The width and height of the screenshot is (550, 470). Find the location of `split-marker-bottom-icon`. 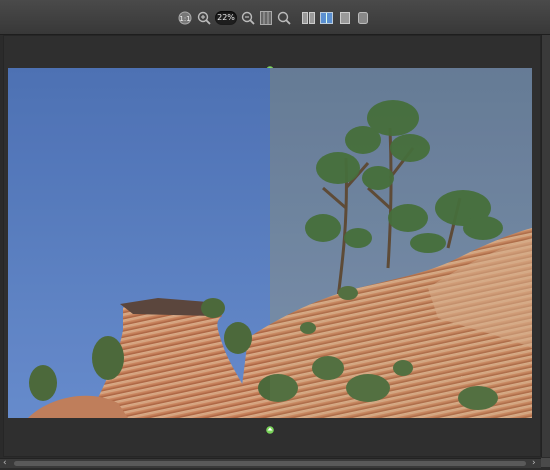

split-marker-bottom-icon is located at coordinates (270, 426).